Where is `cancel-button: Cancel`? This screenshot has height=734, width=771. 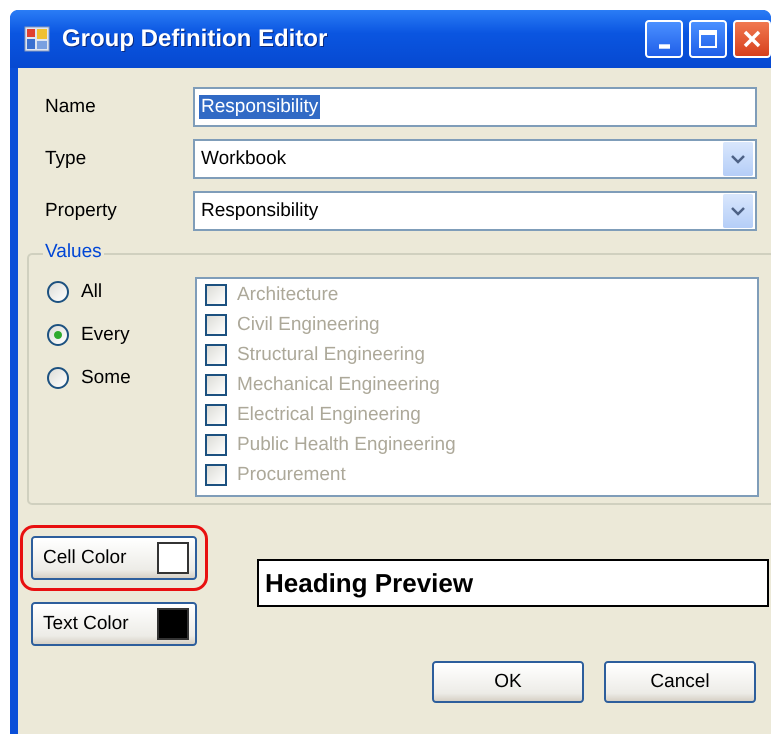
cancel-button: Cancel is located at coordinates (680, 682).